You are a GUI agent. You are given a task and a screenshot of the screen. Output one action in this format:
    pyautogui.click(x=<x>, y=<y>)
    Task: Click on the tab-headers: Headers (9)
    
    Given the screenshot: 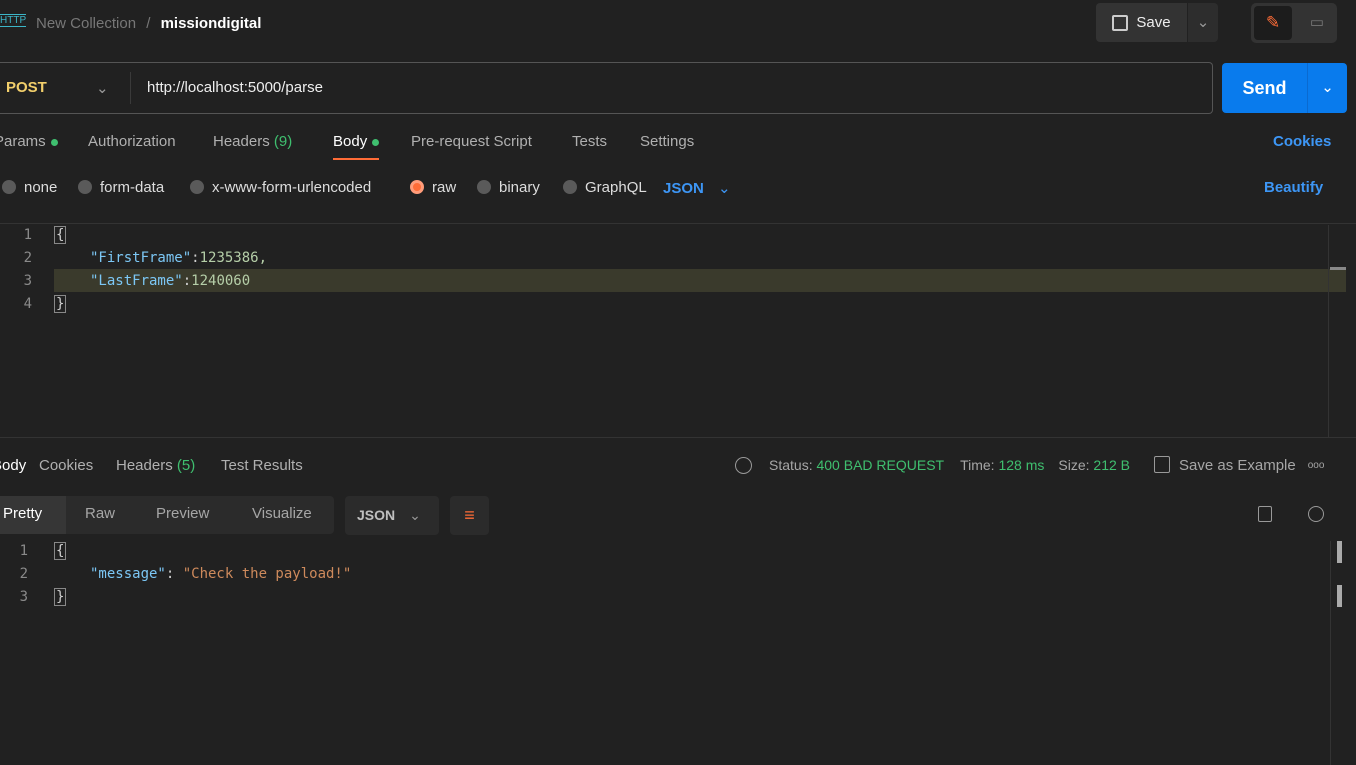 What is the action you would take?
    pyautogui.click(x=252, y=141)
    